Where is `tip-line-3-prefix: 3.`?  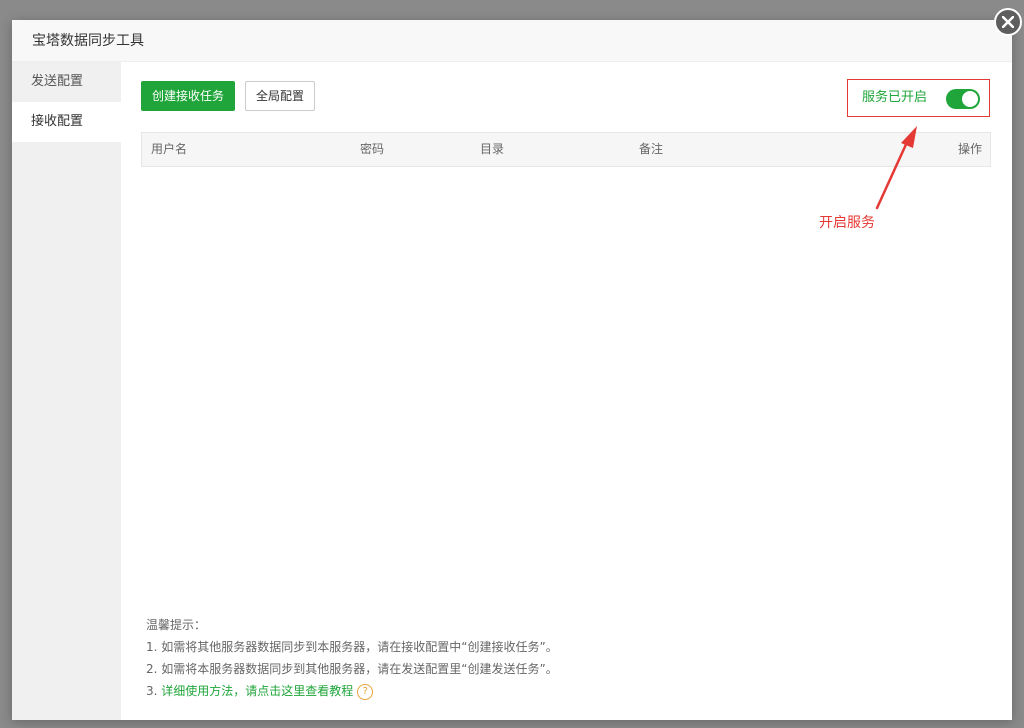
tip-line-3-prefix: 3. is located at coordinates (154, 691).